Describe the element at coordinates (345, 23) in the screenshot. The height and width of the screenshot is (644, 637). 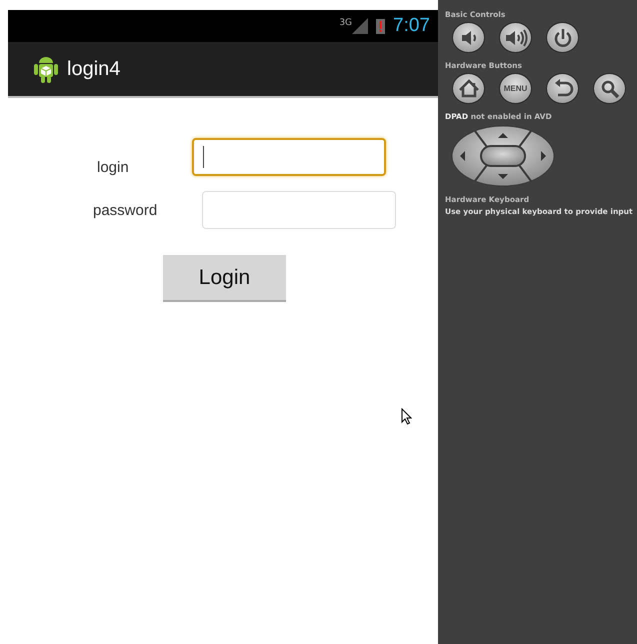
I see `network-type: 3G` at that location.